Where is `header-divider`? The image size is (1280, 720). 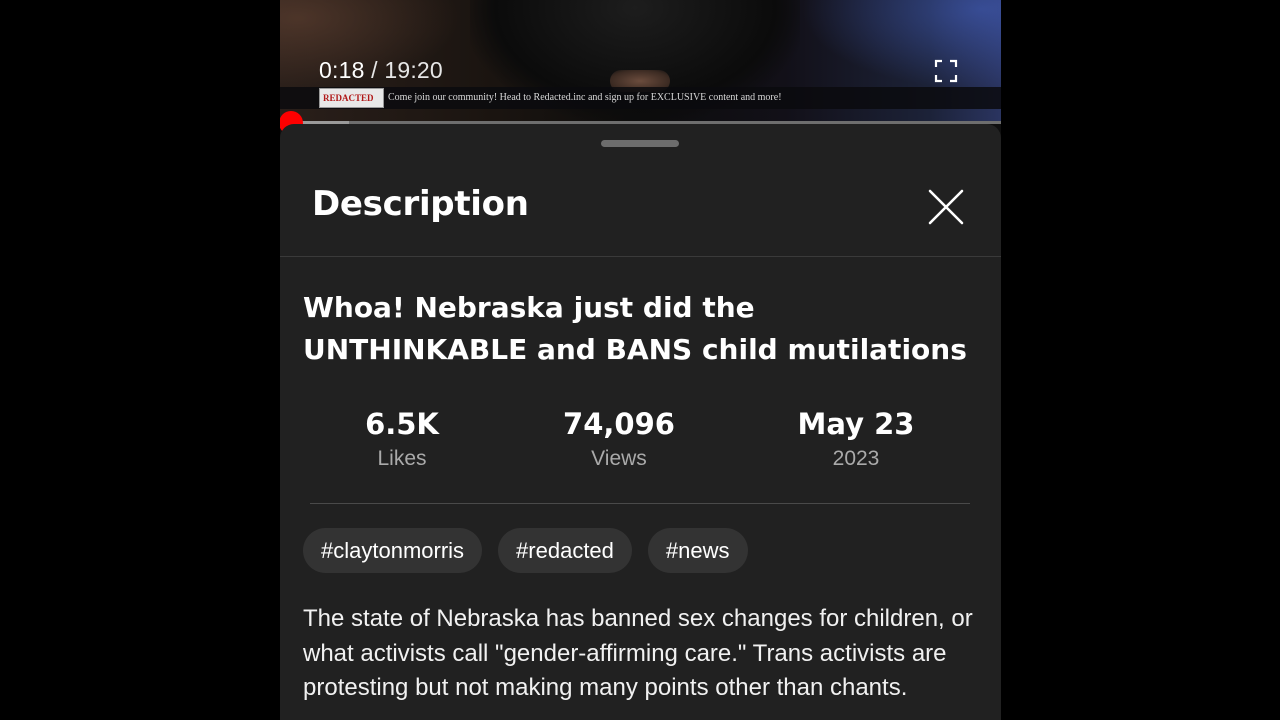 header-divider is located at coordinates (640, 256).